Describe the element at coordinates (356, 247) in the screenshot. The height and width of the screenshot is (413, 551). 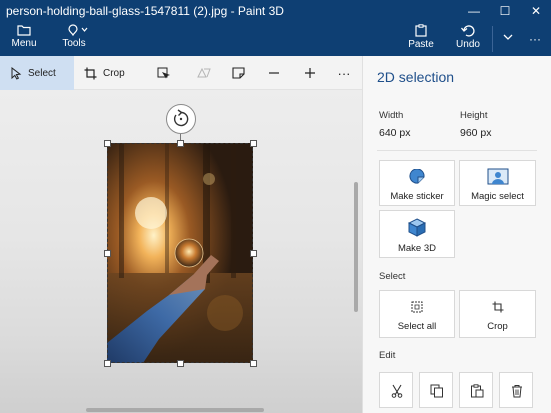
I see `vertical-scrollbar` at that location.